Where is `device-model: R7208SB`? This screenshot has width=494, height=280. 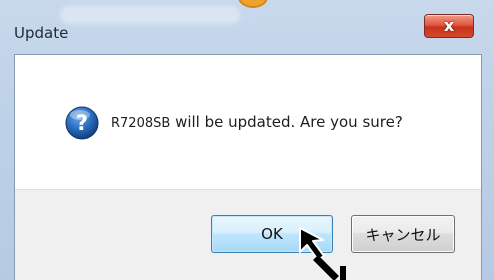
device-model: R7208SB is located at coordinates (141, 123).